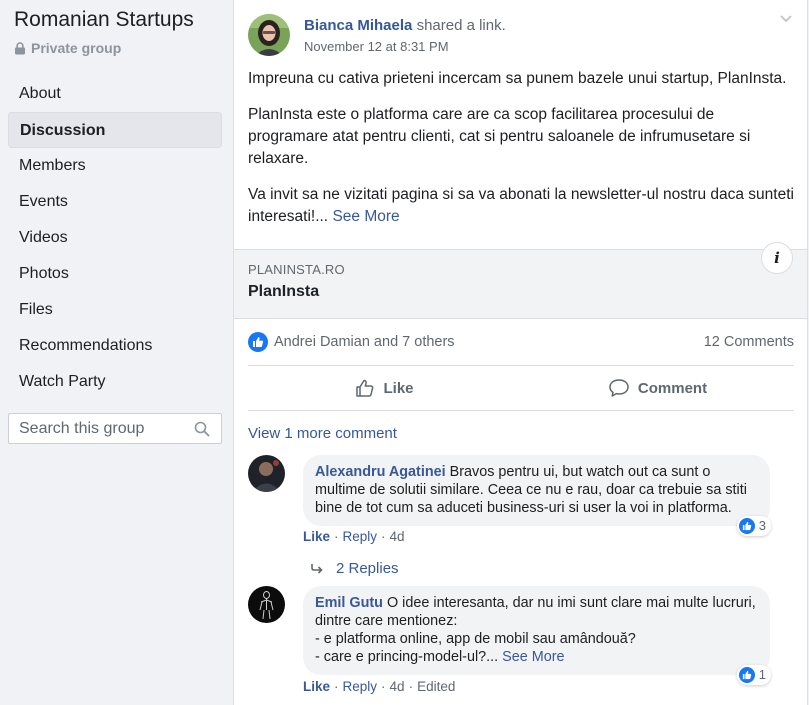 This screenshot has height=705, width=809. What do you see at coordinates (762, 525) in the screenshot?
I see `comment-reaction-count: 3` at bounding box center [762, 525].